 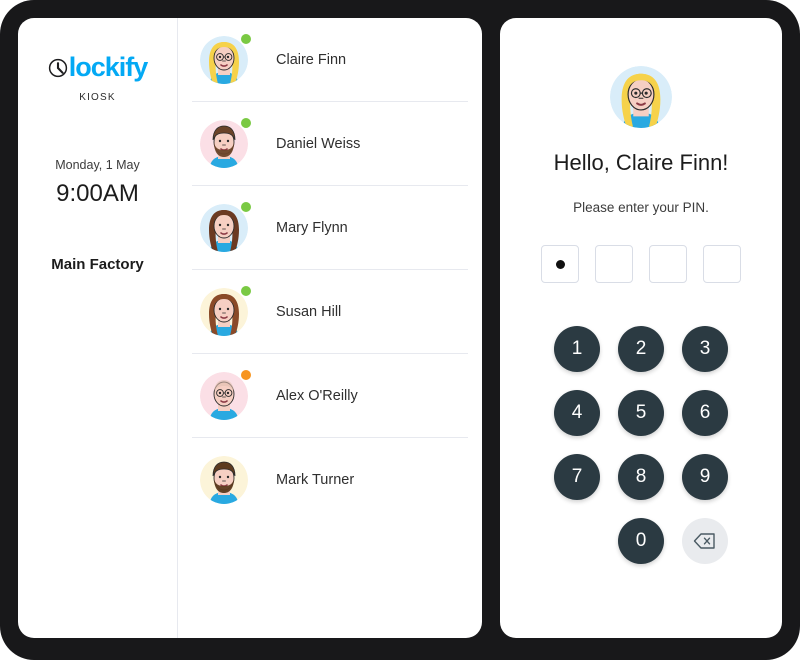 What do you see at coordinates (641, 97) in the screenshot?
I see `selected-user-avatar` at bounding box center [641, 97].